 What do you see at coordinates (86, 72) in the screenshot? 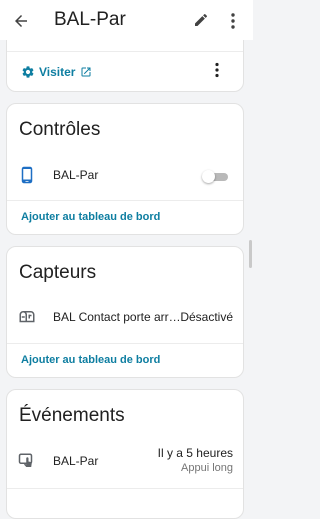
I see `open-external-icon` at bounding box center [86, 72].